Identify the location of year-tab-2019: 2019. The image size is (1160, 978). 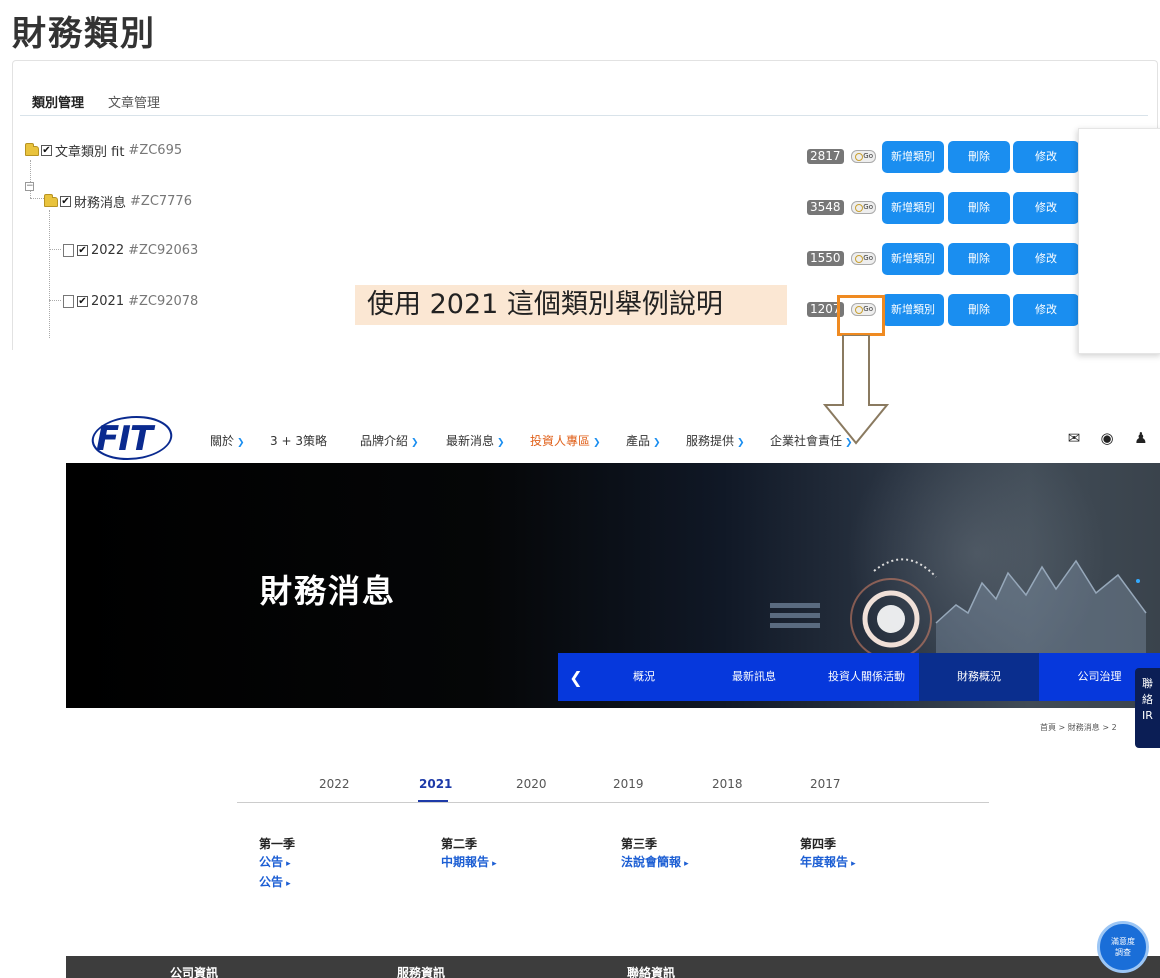
(628, 784).